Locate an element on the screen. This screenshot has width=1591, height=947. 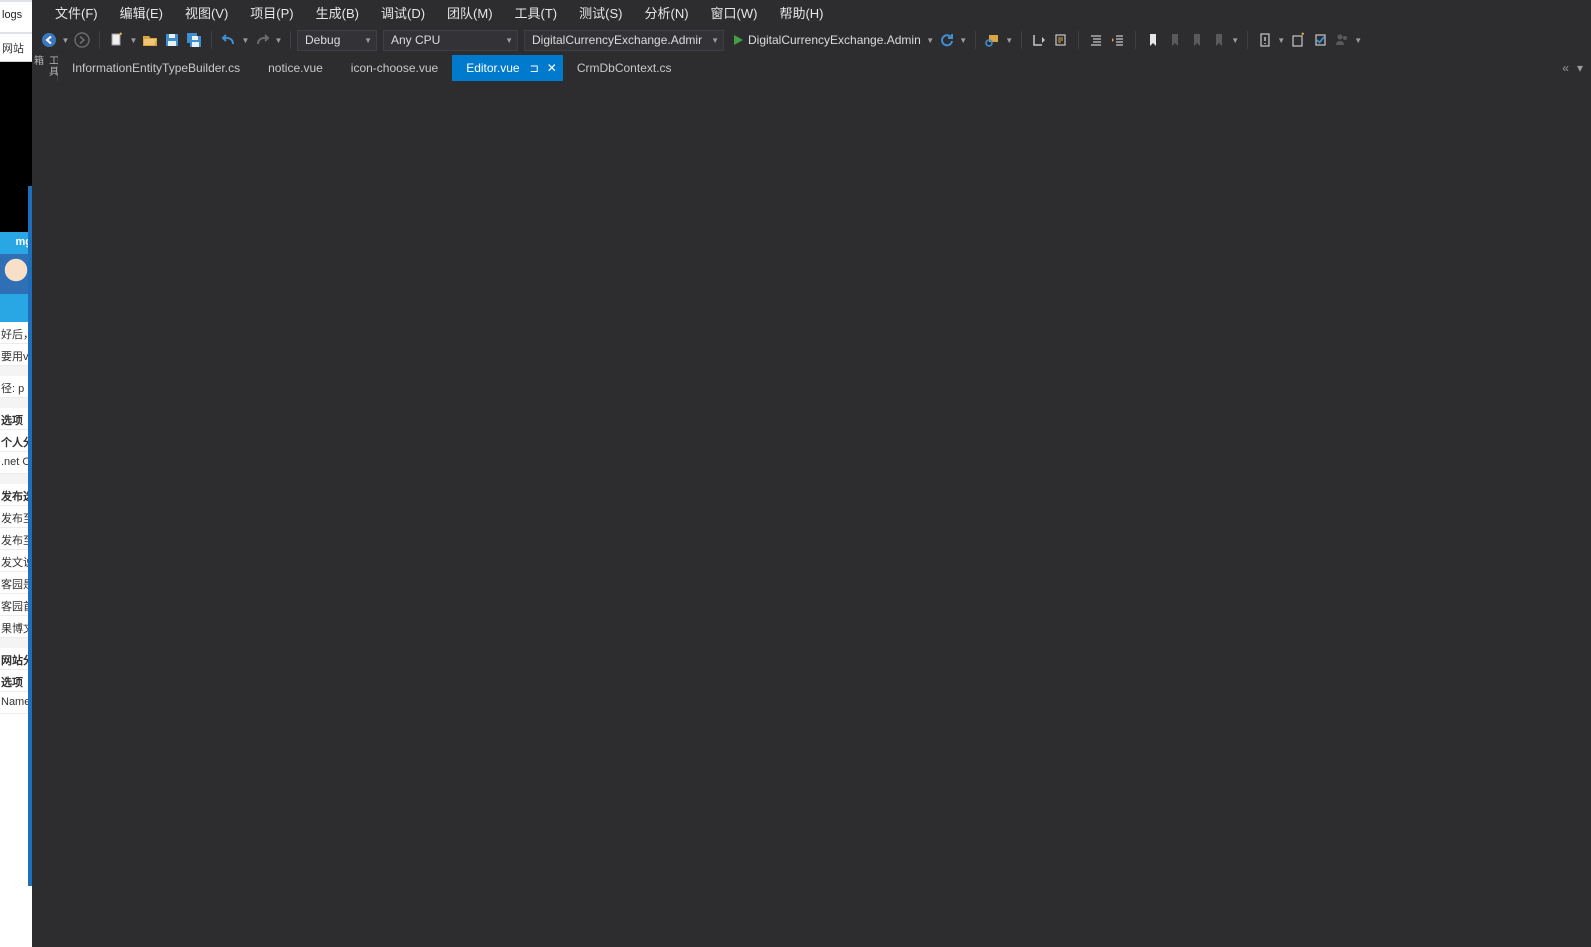
attach-dropdown-icon: ▼ is located at coordinates (1009, 40).